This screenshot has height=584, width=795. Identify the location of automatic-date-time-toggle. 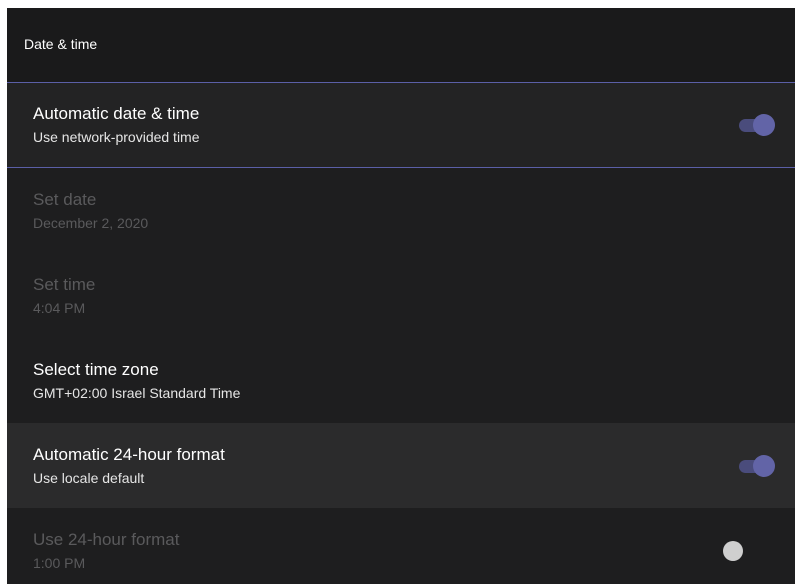
(757, 125).